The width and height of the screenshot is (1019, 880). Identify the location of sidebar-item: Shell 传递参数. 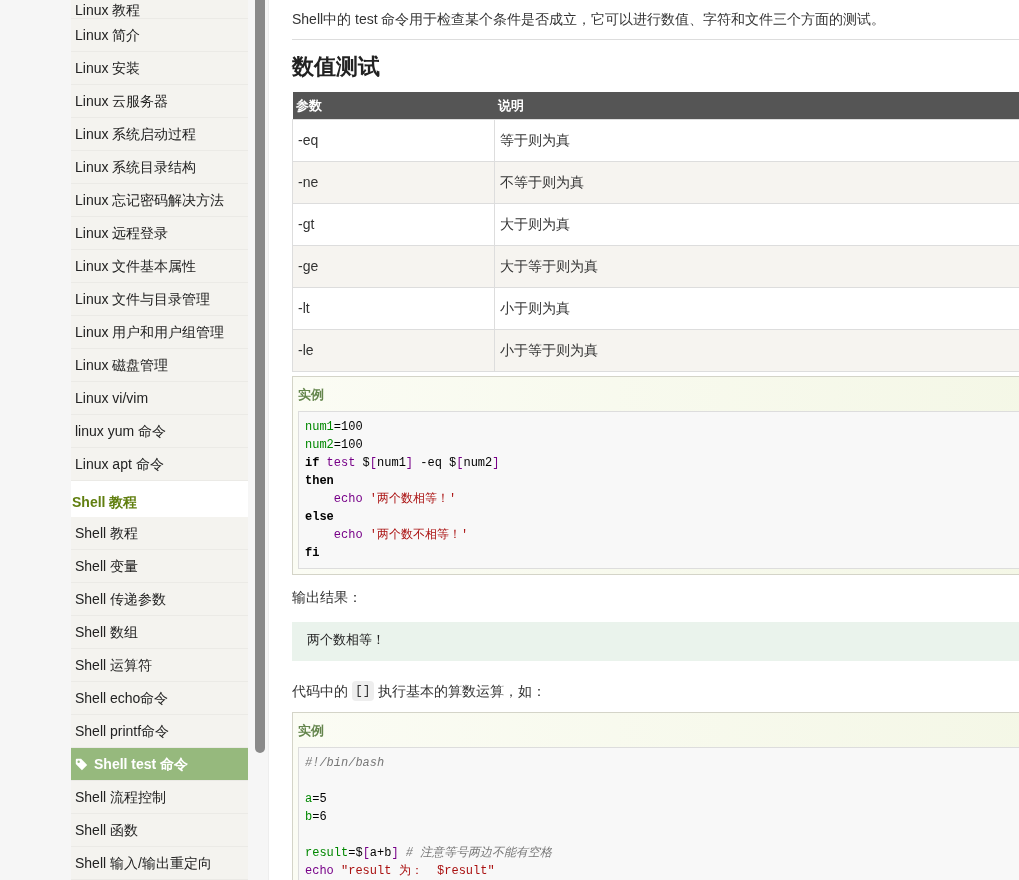
(159, 599).